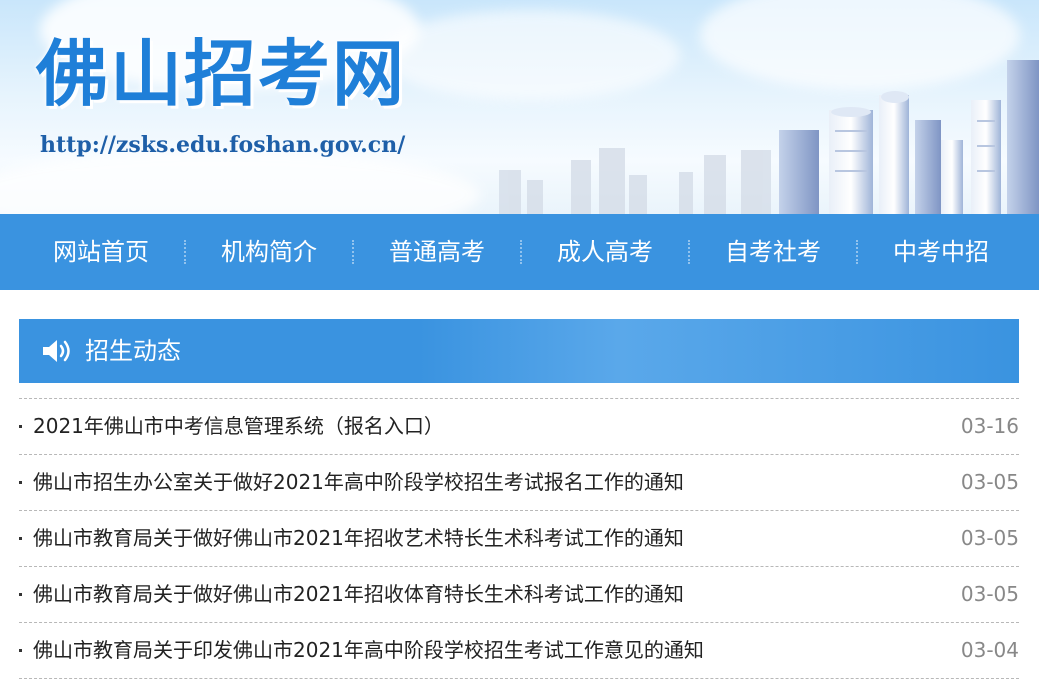 This screenshot has width=1039, height=688. I want to click on list-item: 佛山市教育局关于做好佛山市2021年招收体育特长生术科考试工作的通知 03-05, so click(519, 594).